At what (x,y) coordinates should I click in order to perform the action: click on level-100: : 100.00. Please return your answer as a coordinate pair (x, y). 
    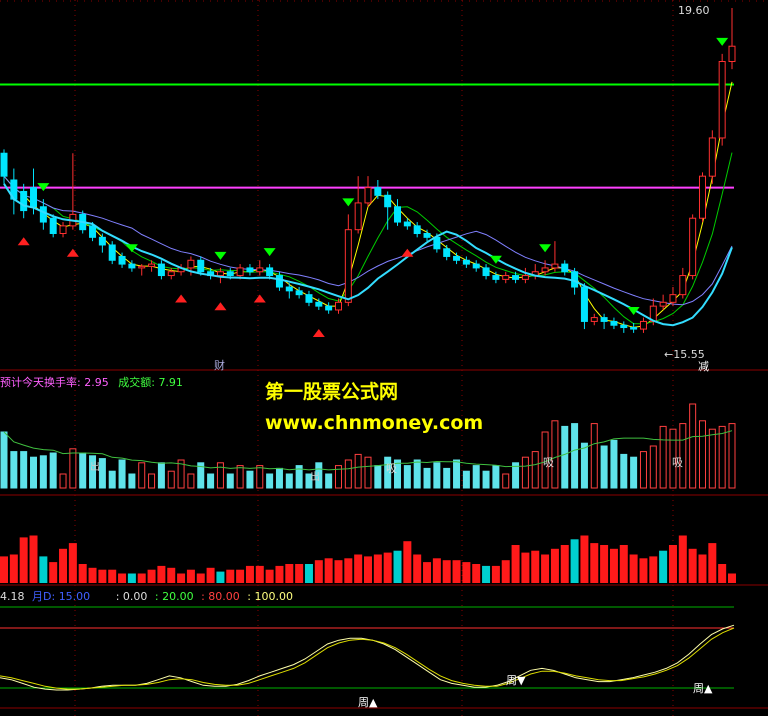
    Looking at the image, I should click on (270, 596).